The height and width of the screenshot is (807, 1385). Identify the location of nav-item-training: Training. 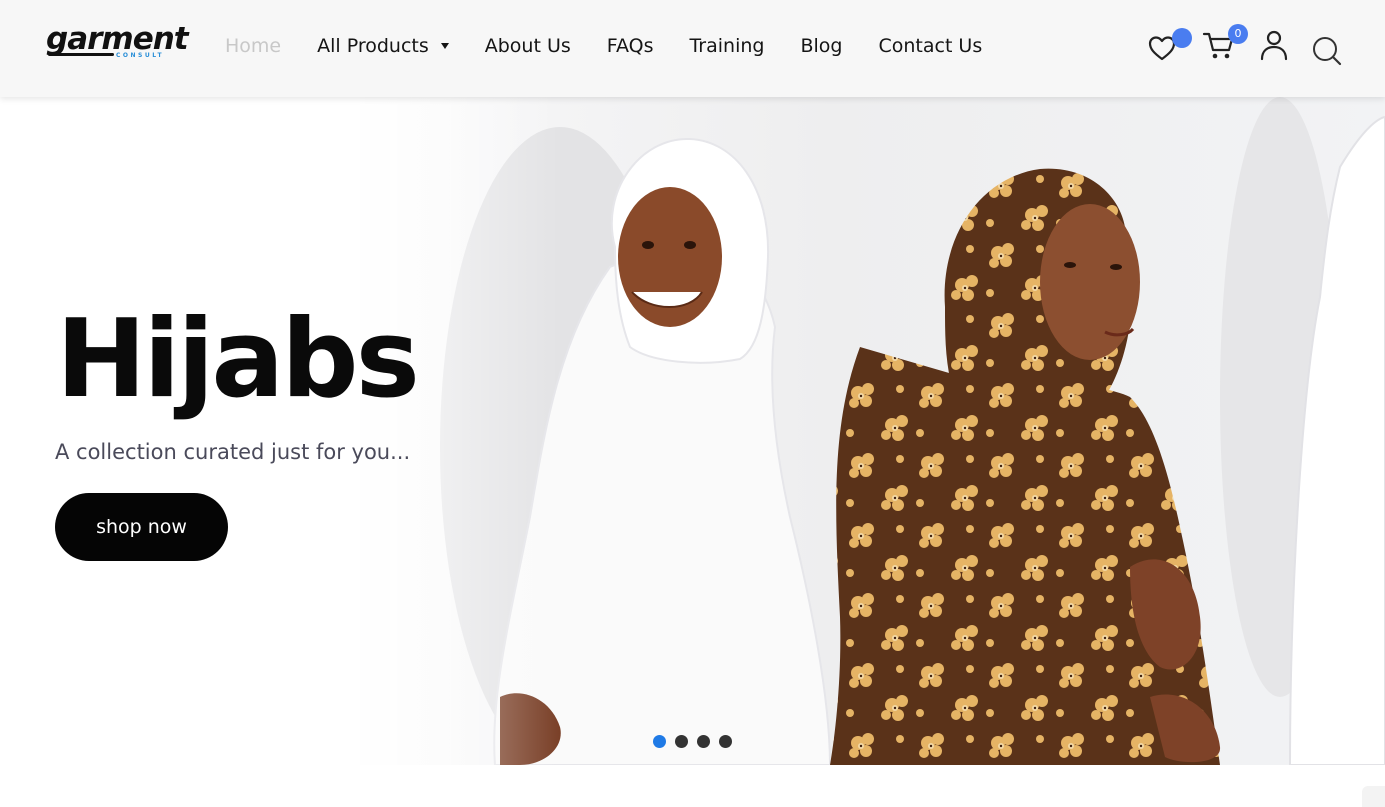
(726, 46).